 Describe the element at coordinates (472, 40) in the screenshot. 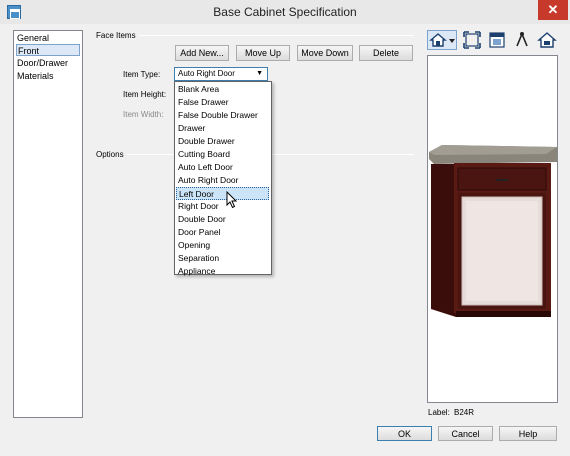

I see `fill-window-icon` at that location.